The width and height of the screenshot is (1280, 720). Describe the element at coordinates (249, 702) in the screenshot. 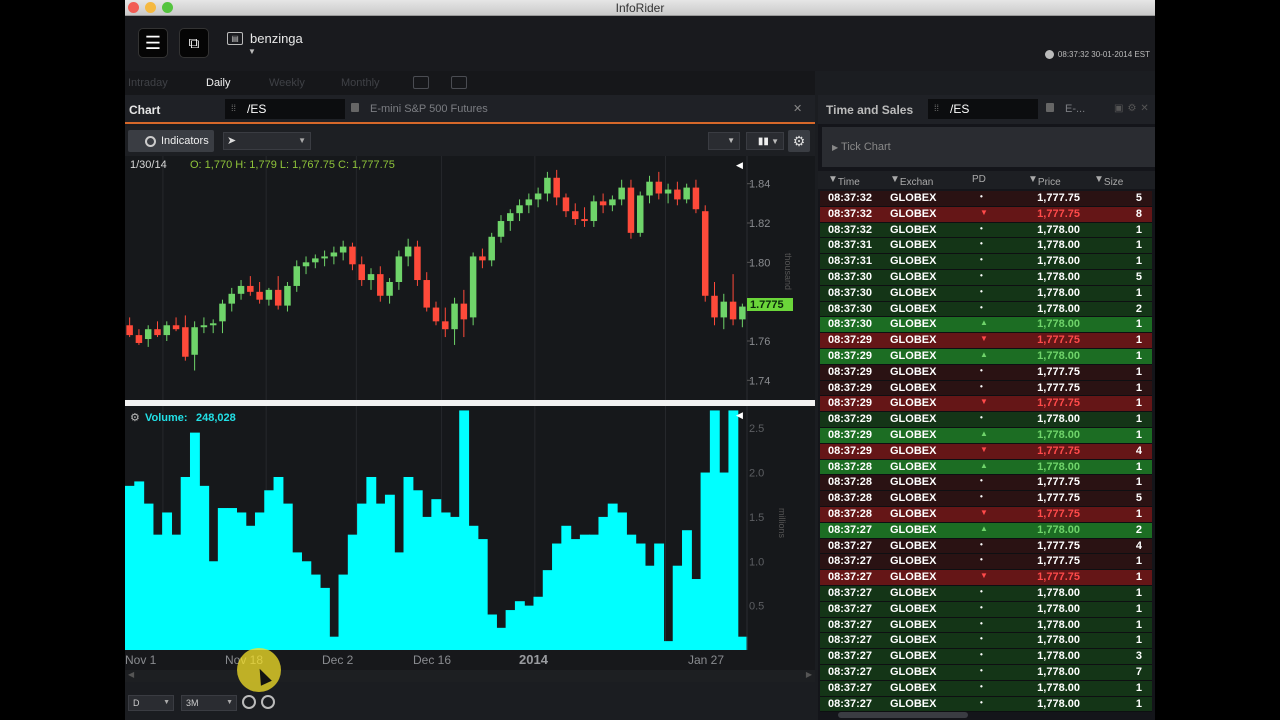

I see `zoom-in-icon` at that location.